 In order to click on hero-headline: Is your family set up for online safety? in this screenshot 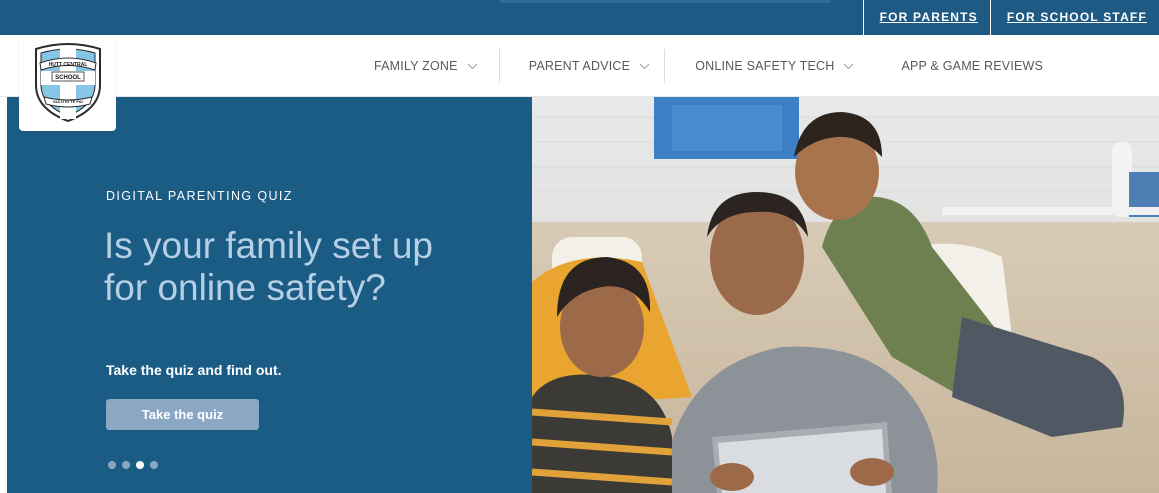, I will do `click(269, 266)`.